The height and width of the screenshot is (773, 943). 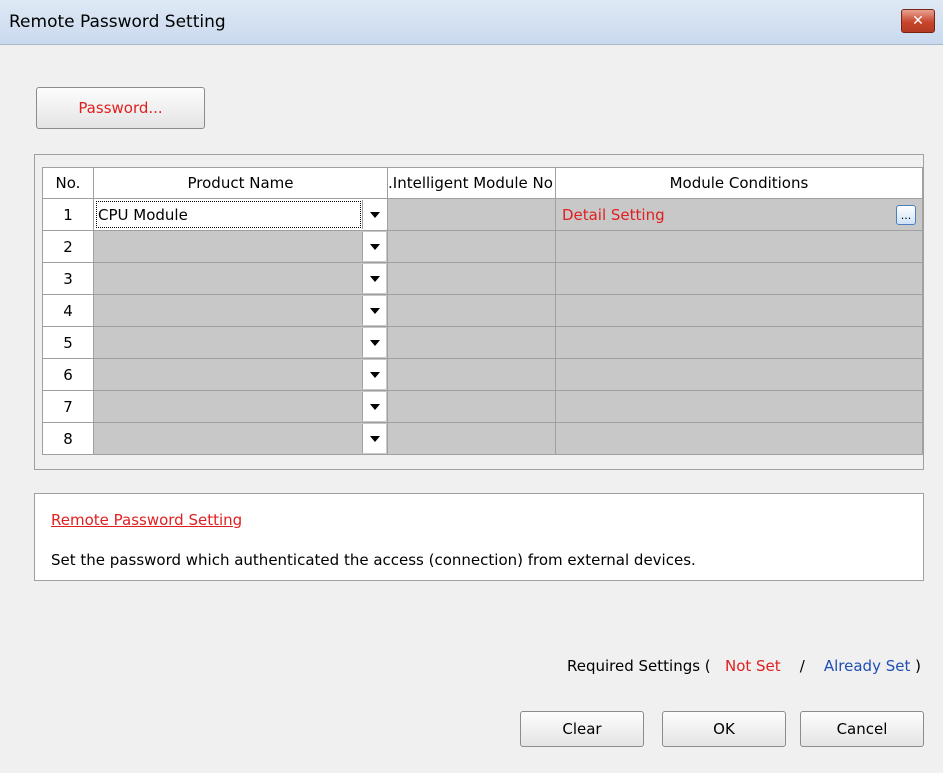 What do you see at coordinates (68, 246) in the screenshot?
I see `row-number: 2` at bounding box center [68, 246].